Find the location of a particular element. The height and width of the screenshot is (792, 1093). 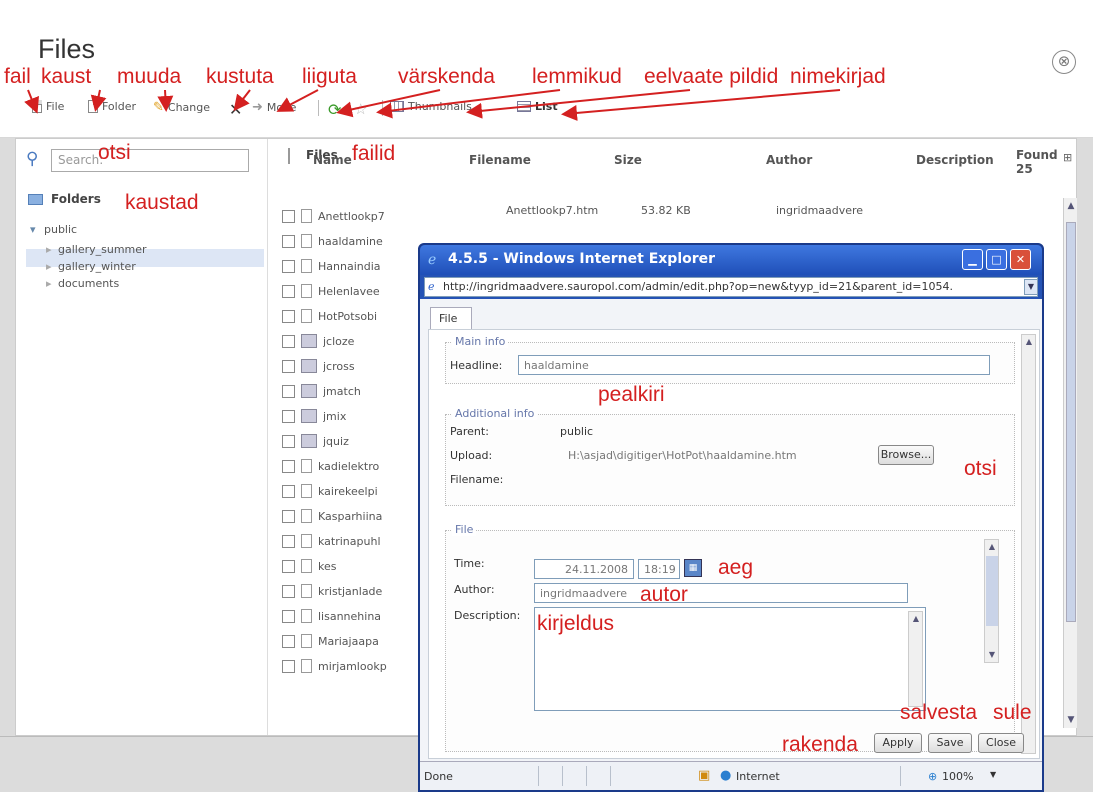

annotation-muuda: muuda is located at coordinates (149, 76).